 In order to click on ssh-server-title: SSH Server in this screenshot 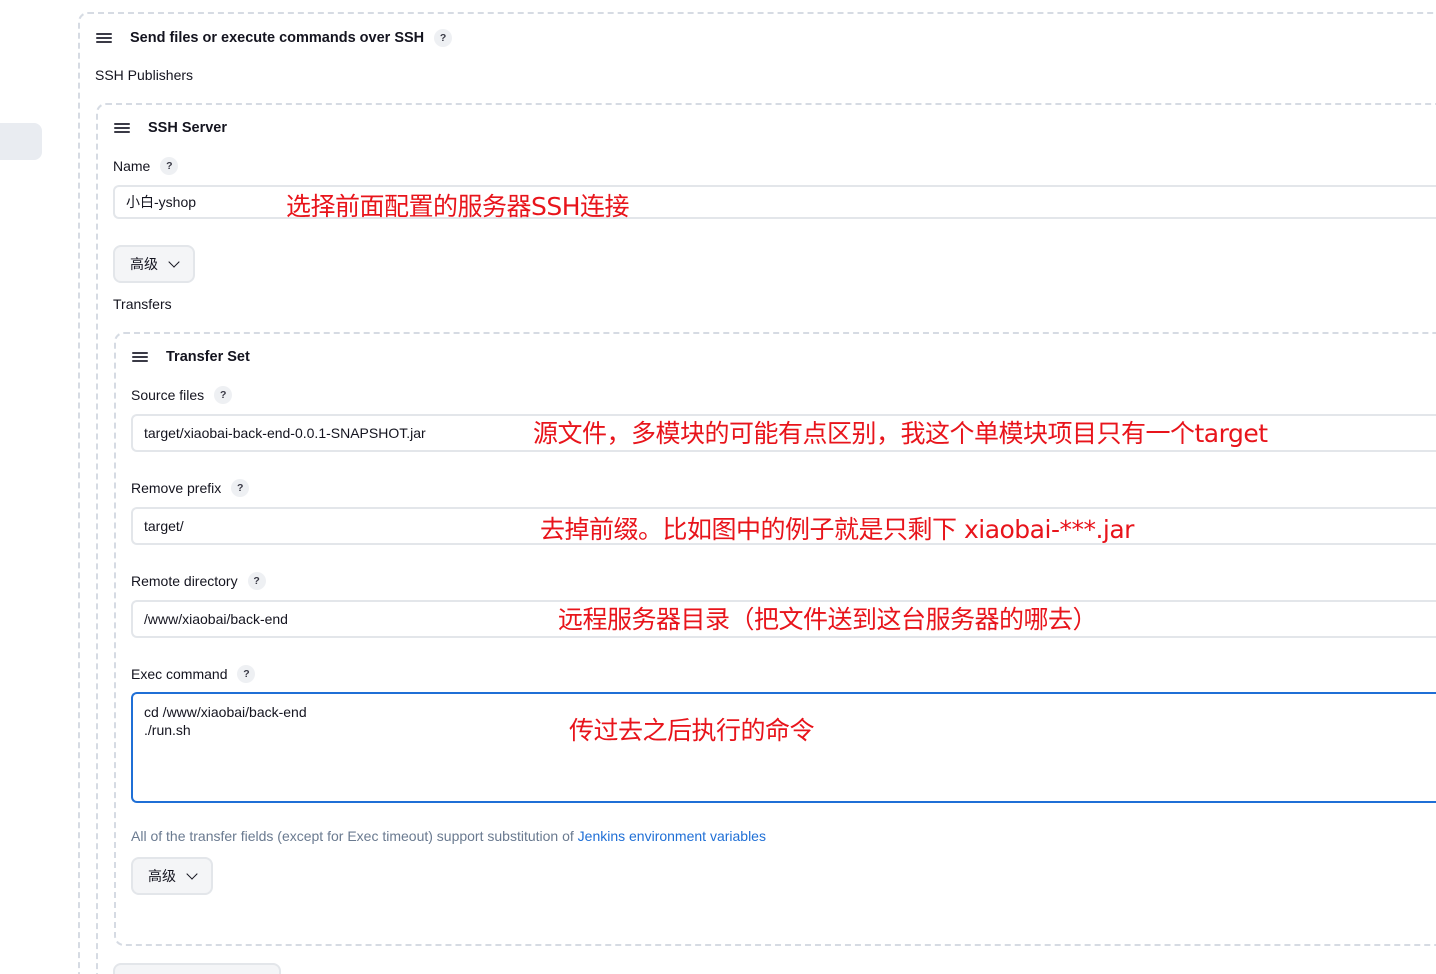, I will do `click(187, 128)`.